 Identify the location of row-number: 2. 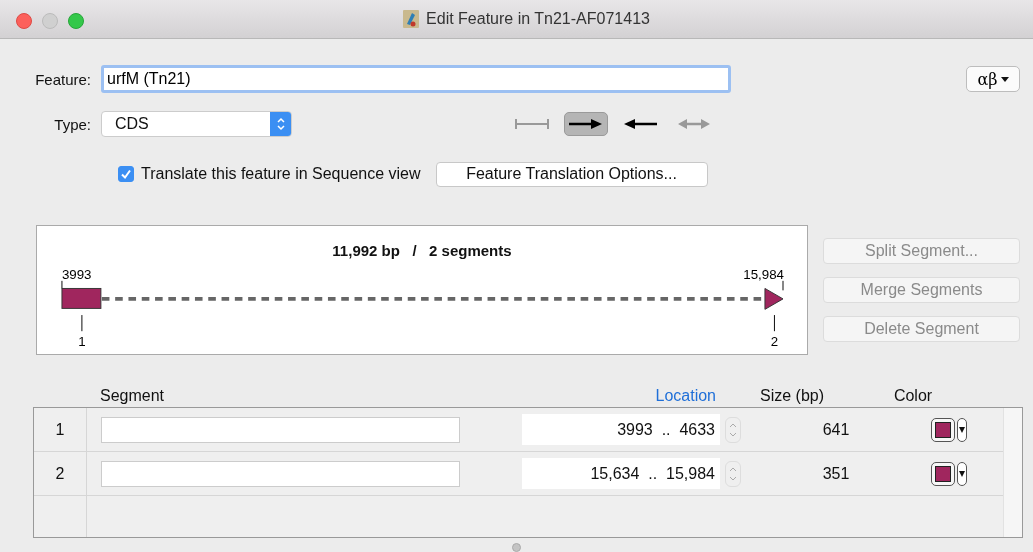
(60, 473).